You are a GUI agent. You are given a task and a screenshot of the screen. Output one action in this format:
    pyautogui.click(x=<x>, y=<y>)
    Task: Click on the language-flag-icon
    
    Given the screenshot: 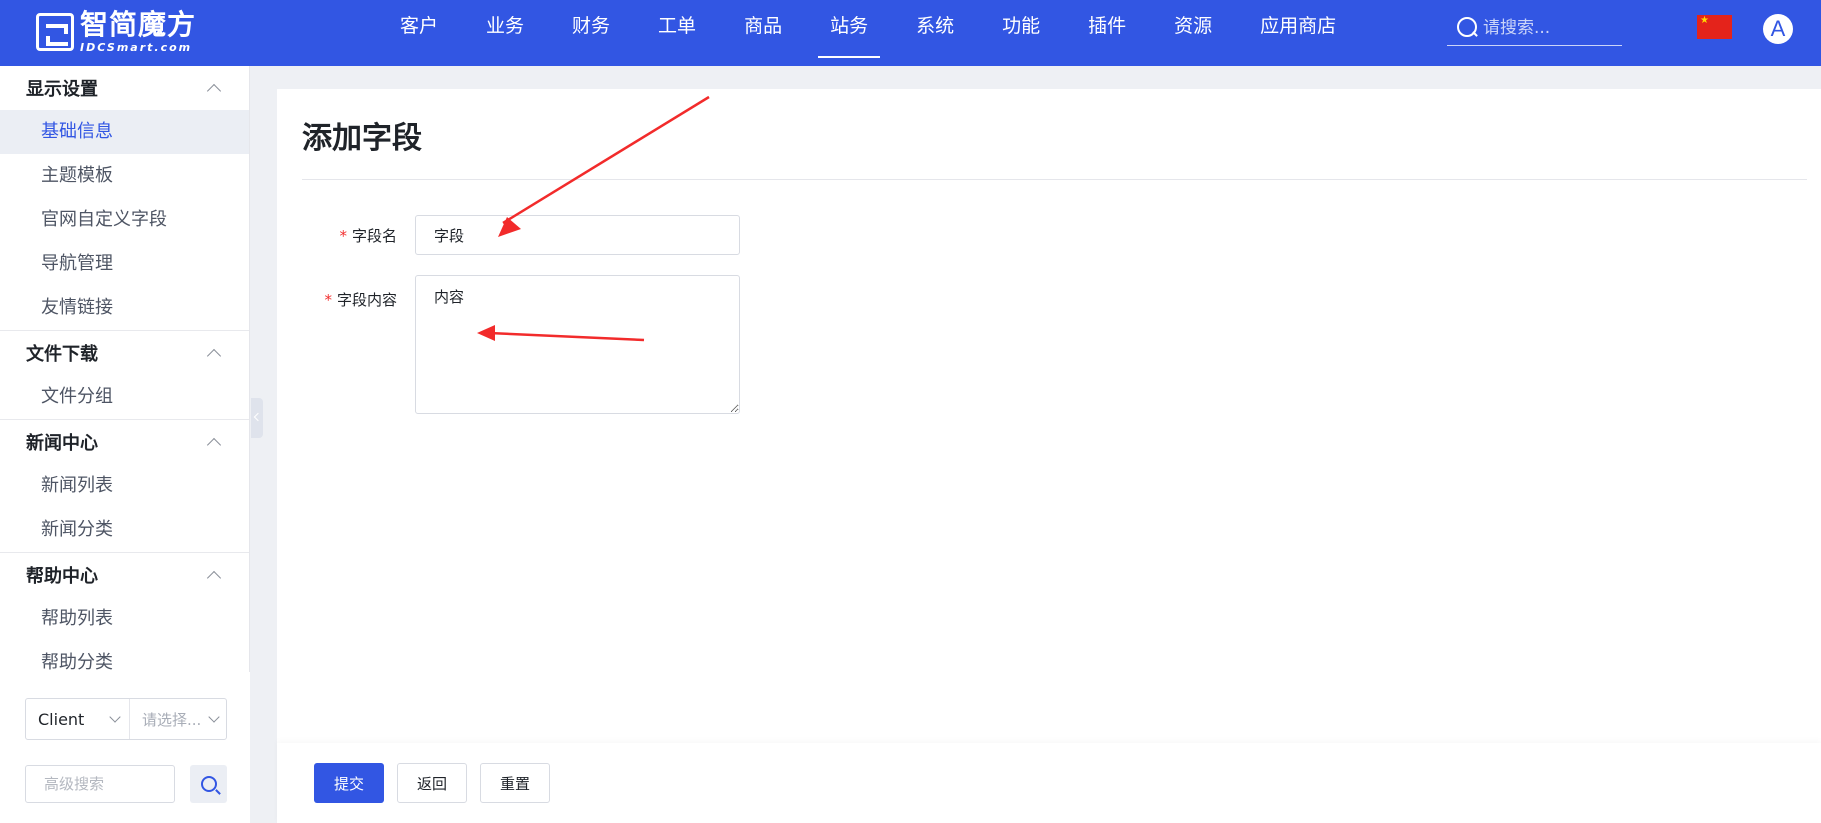 What is the action you would take?
    pyautogui.click(x=1714, y=27)
    